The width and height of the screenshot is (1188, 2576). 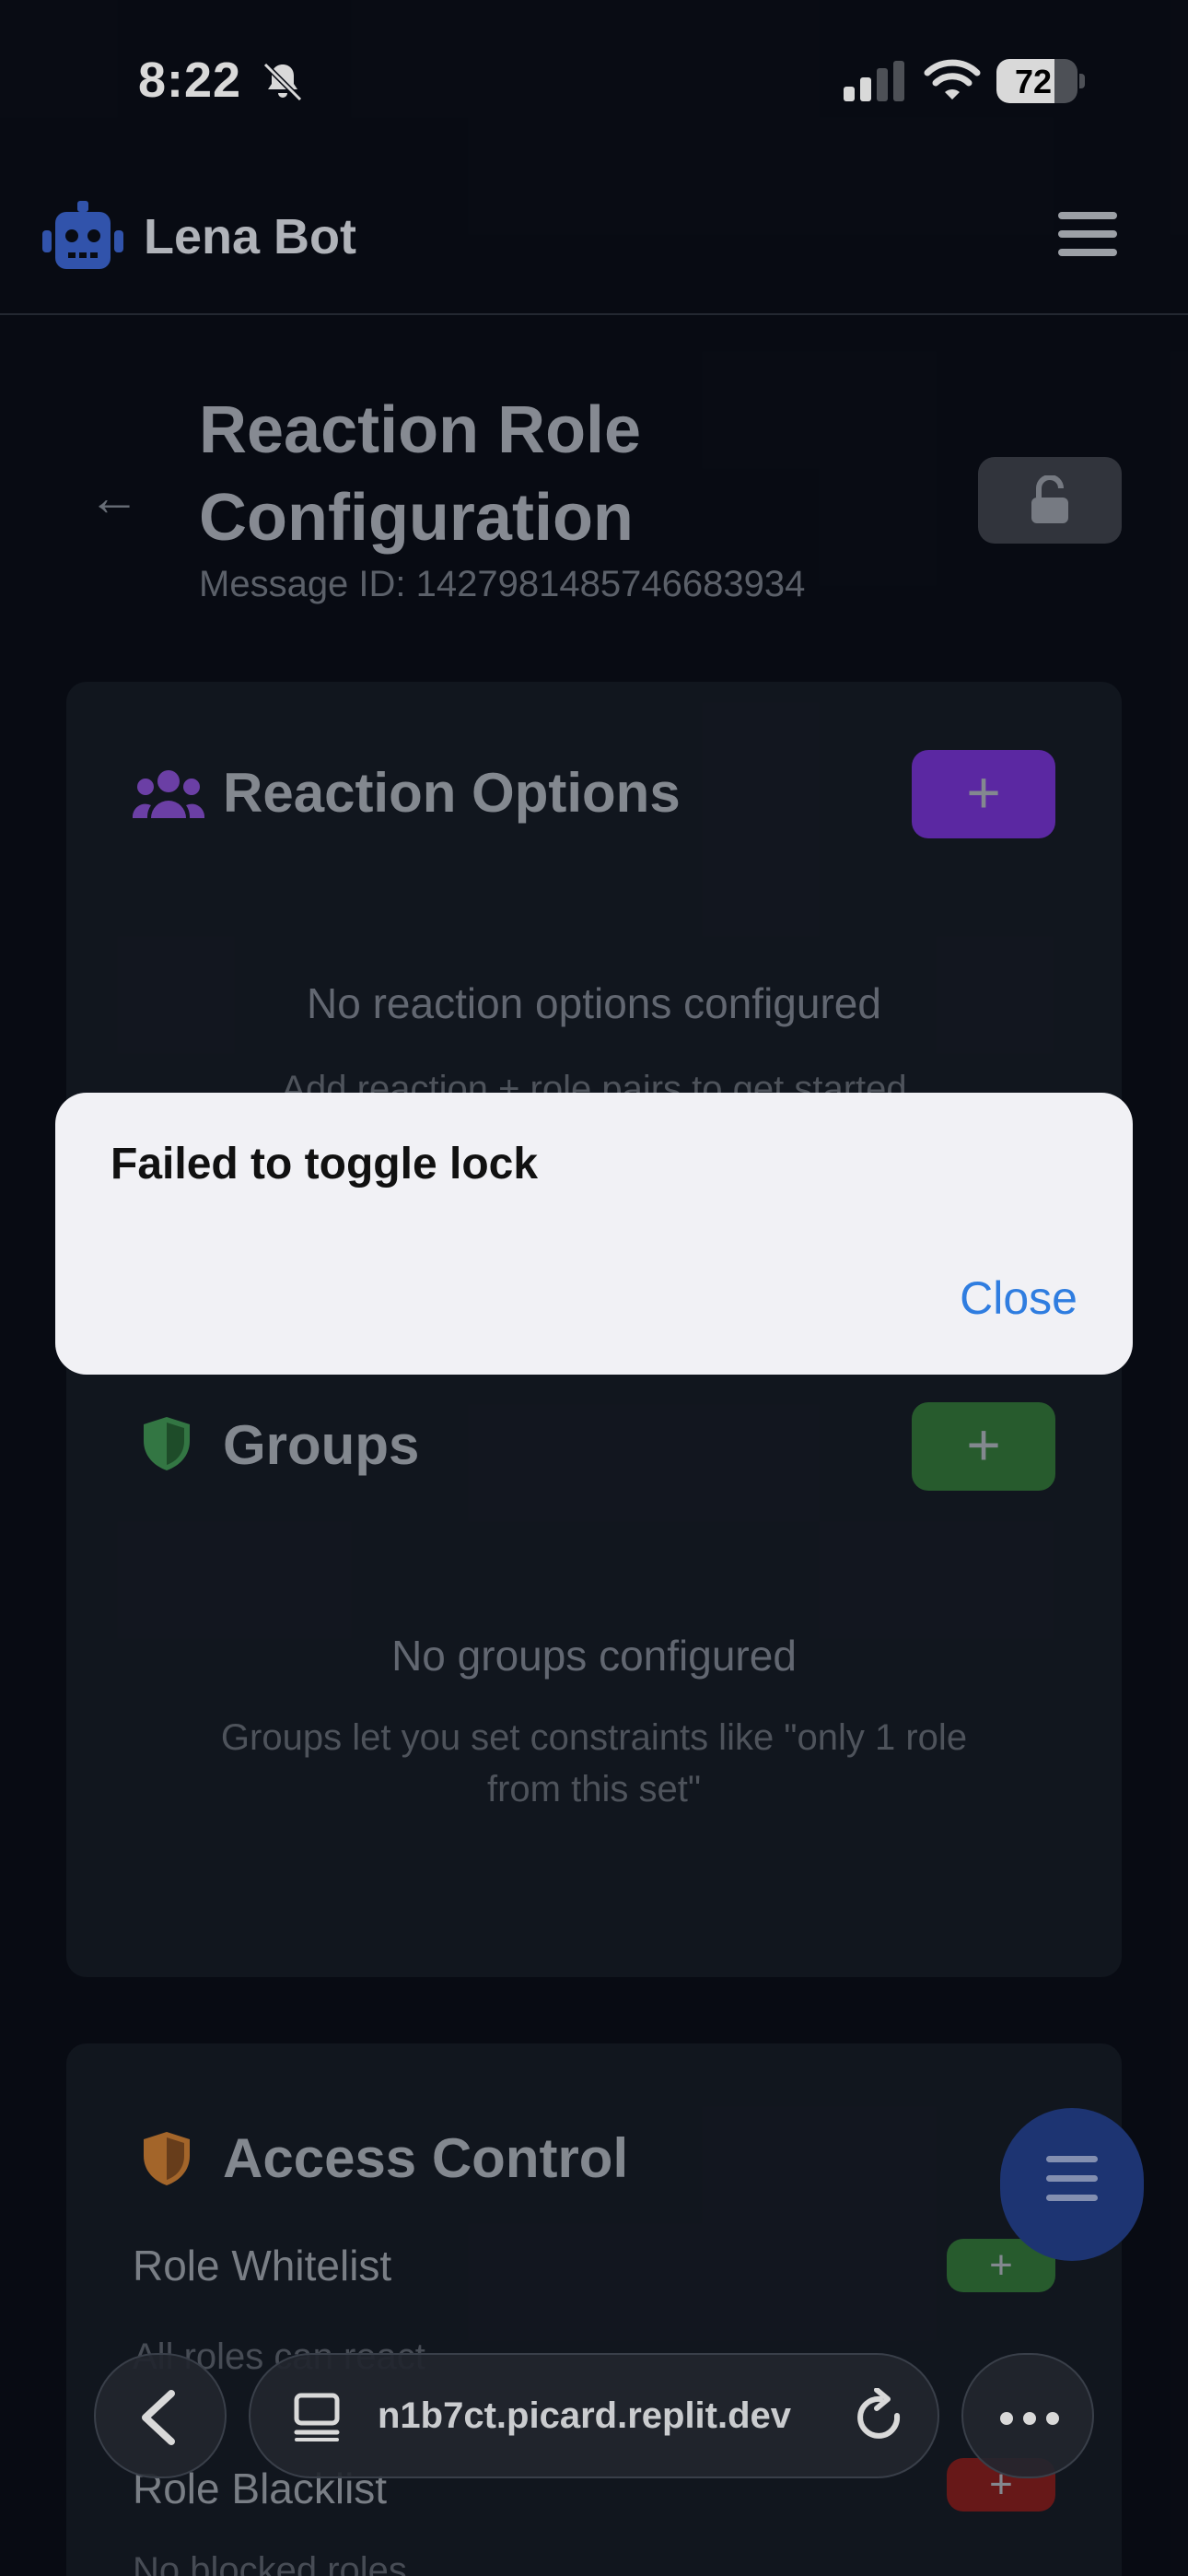 What do you see at coordinates (1019, 1298) in the screenshot?
I see `alert-close-button: Close` at bounding box center [1019, 1298].